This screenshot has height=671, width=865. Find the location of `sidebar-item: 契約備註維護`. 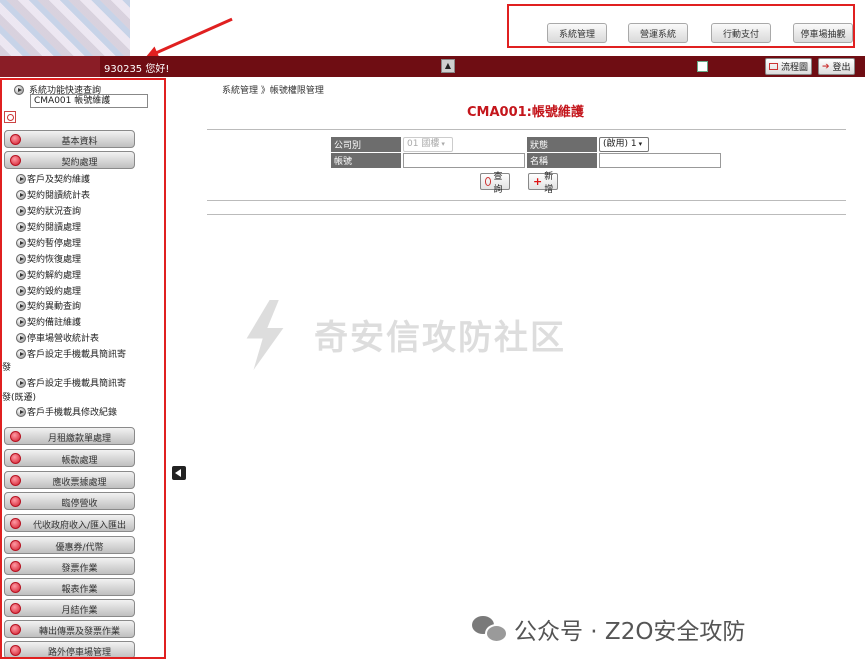

sidebar-item: 契約備註維護 is located at coordinates (48, 321).